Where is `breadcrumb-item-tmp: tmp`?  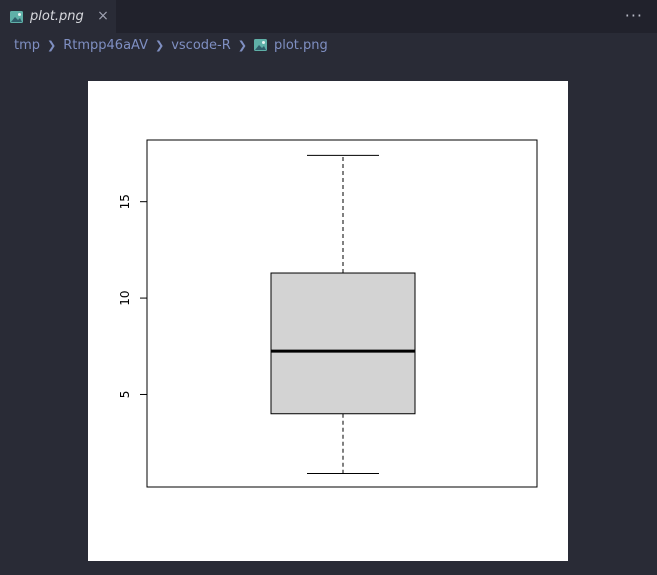 breadcrumb-item-tmp: tmp is located at coordinates (27, 45).